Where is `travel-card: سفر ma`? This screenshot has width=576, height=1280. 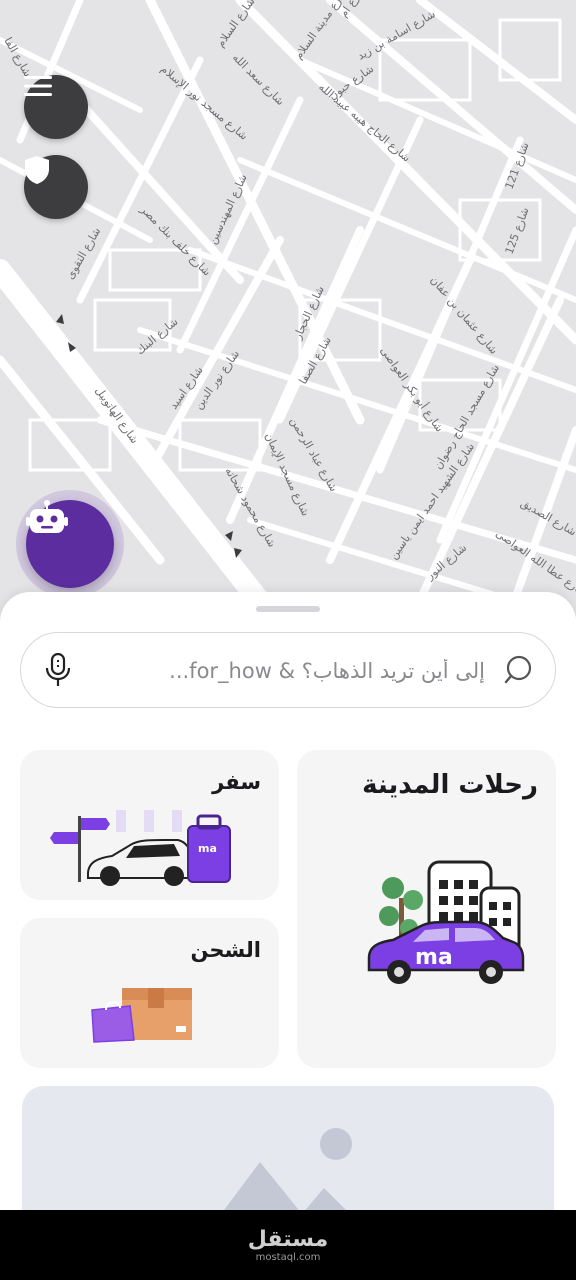
travel-card: سفر ma is located at coordinates (149, 825).